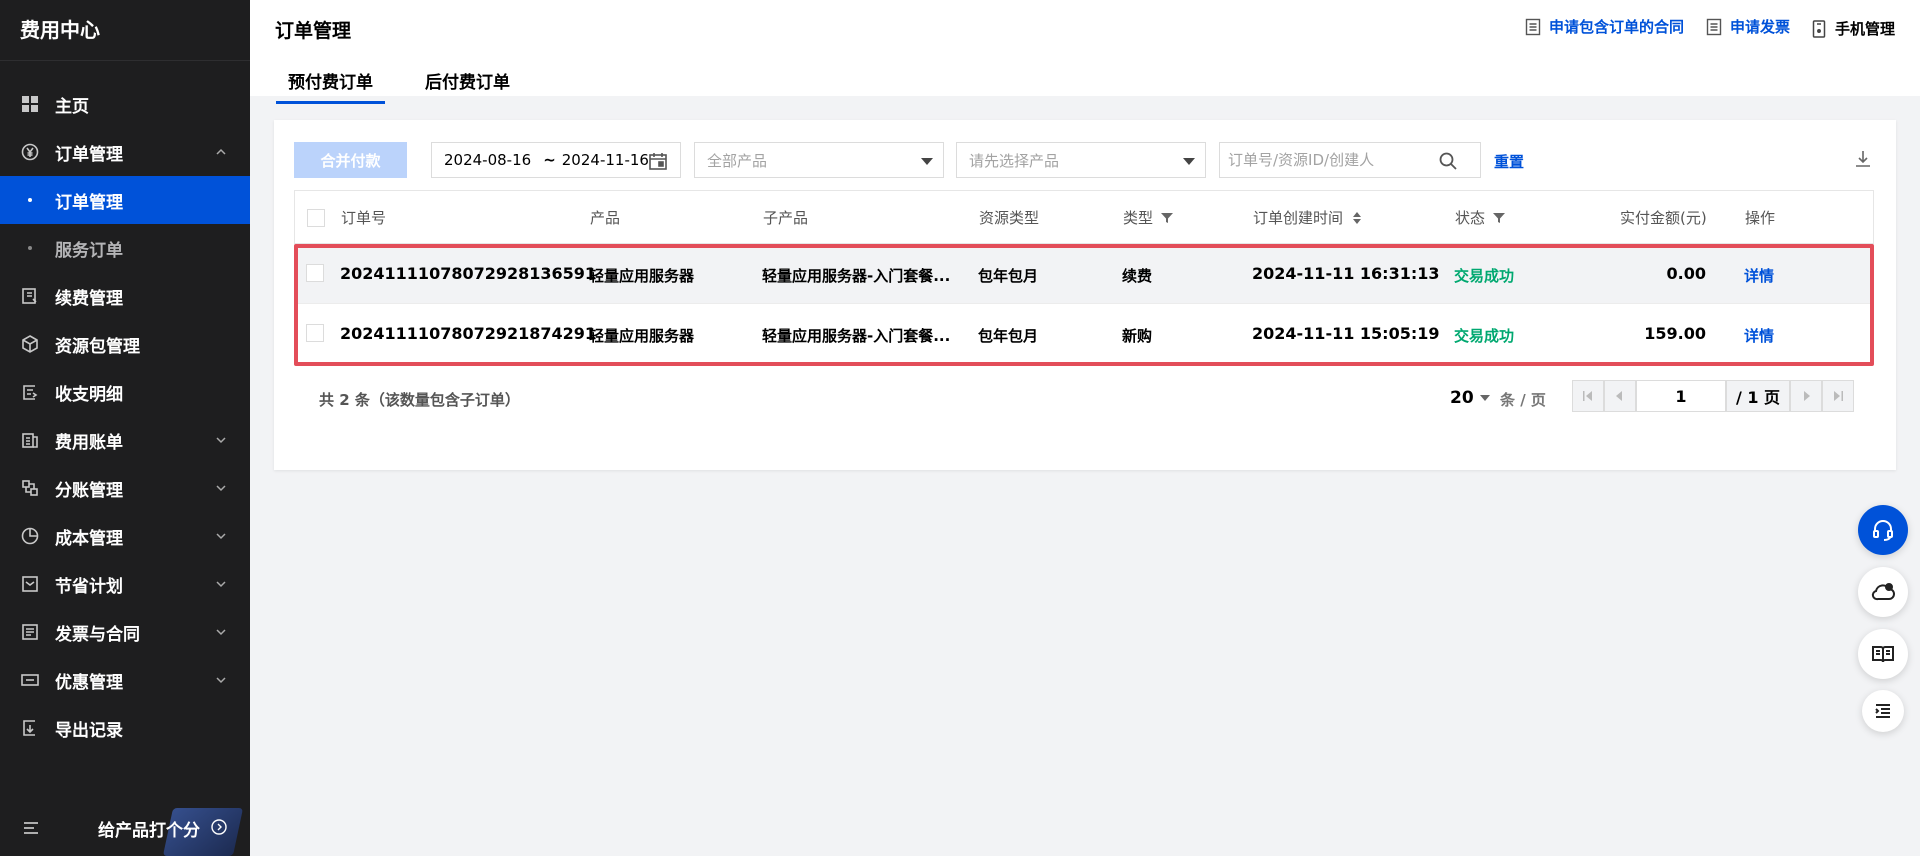  What do you see at coordinates (125, 680) in the screenshot?
I see `sidebar-item-coupons: 优惠管理` at bounding box center [125, 680].